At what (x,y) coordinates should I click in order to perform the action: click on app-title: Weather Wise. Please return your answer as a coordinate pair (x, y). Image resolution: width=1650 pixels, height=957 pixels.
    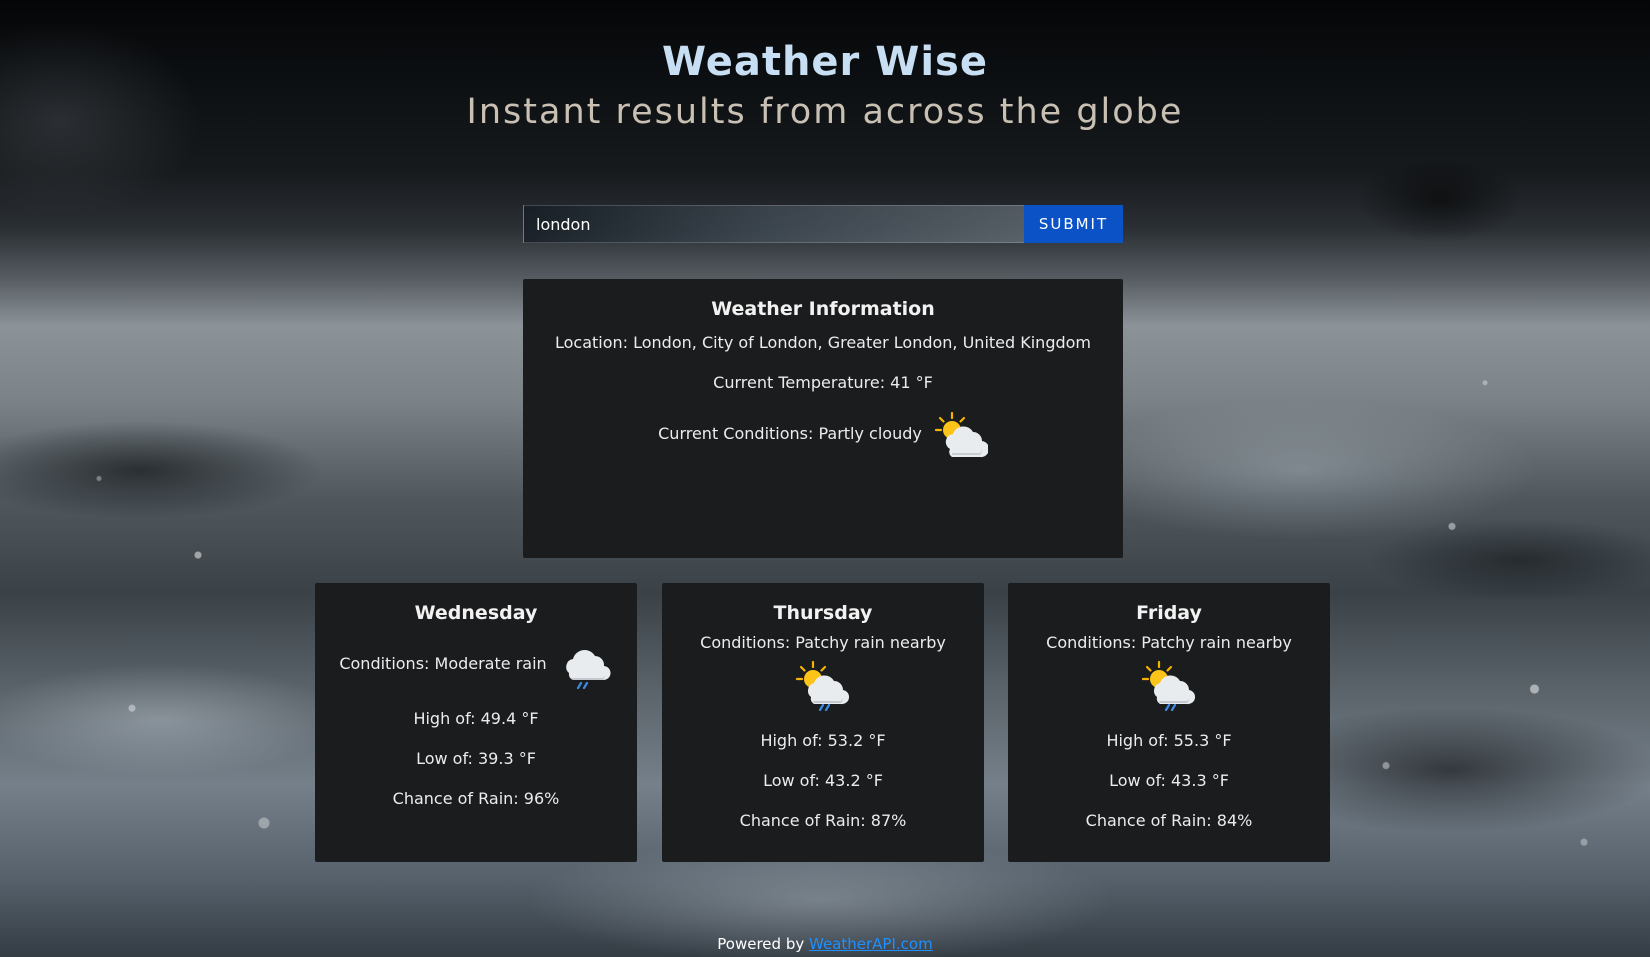
    Looking at the image, I should click on (825, 62).